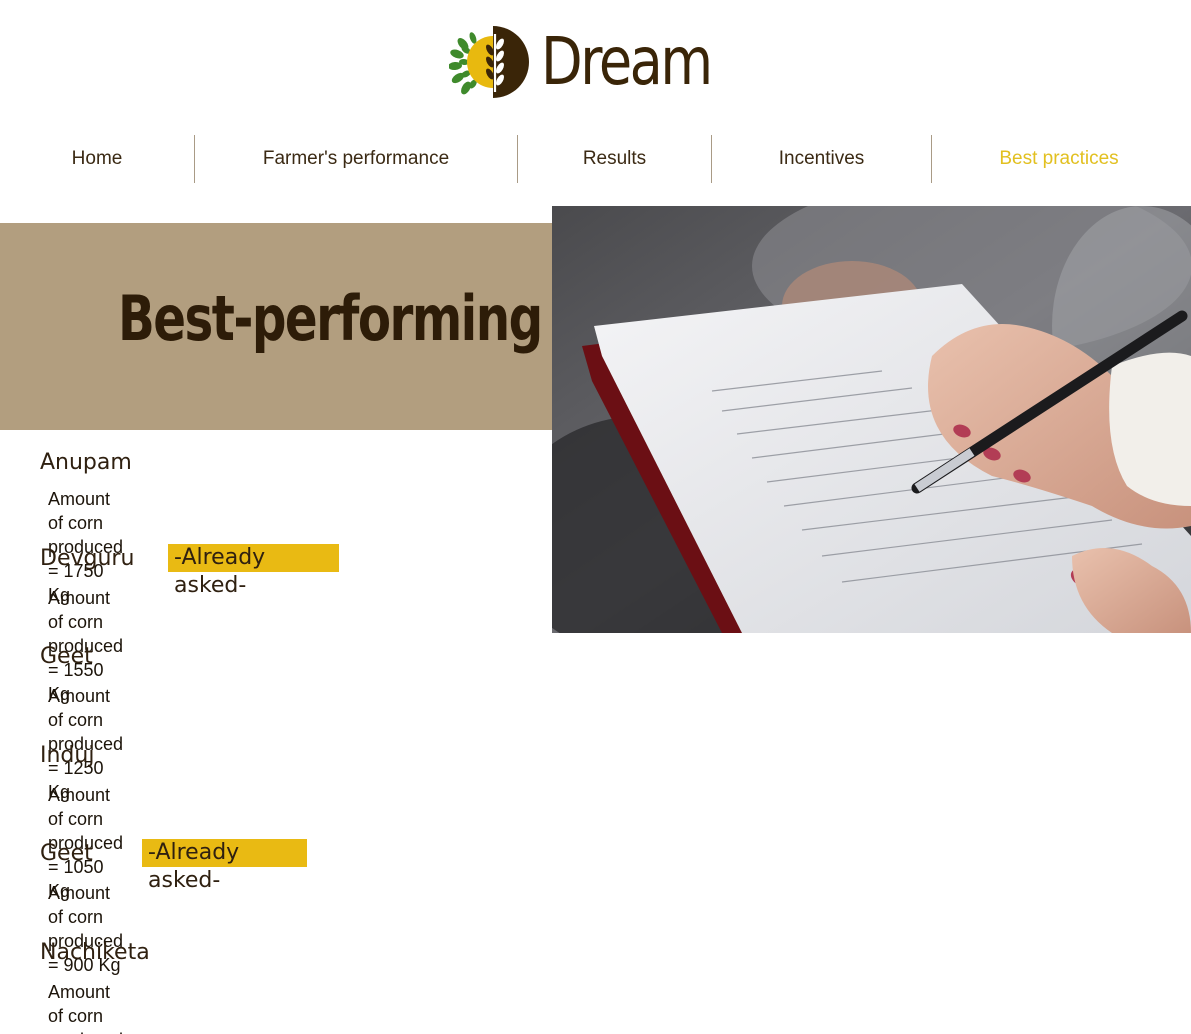  I want to click on page-title: Best-performing, so click(330, 318).